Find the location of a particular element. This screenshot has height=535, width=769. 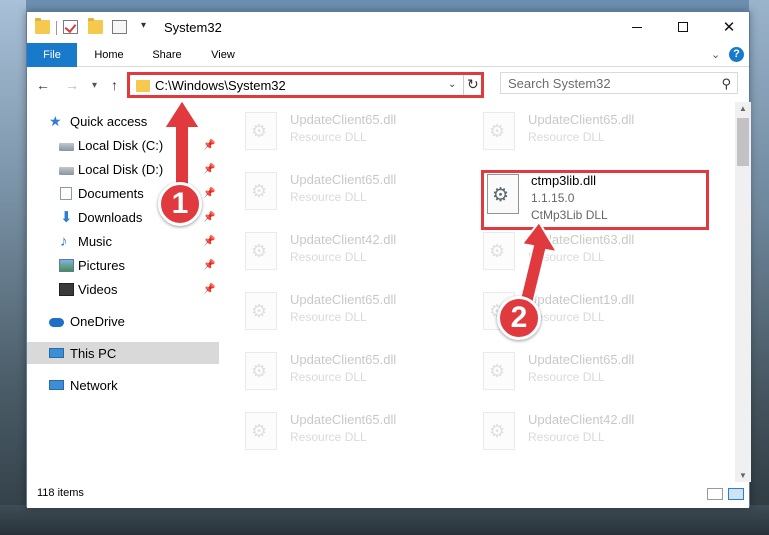

sidebar-item-this-pc: This PC is located at coordinates (123, 353).